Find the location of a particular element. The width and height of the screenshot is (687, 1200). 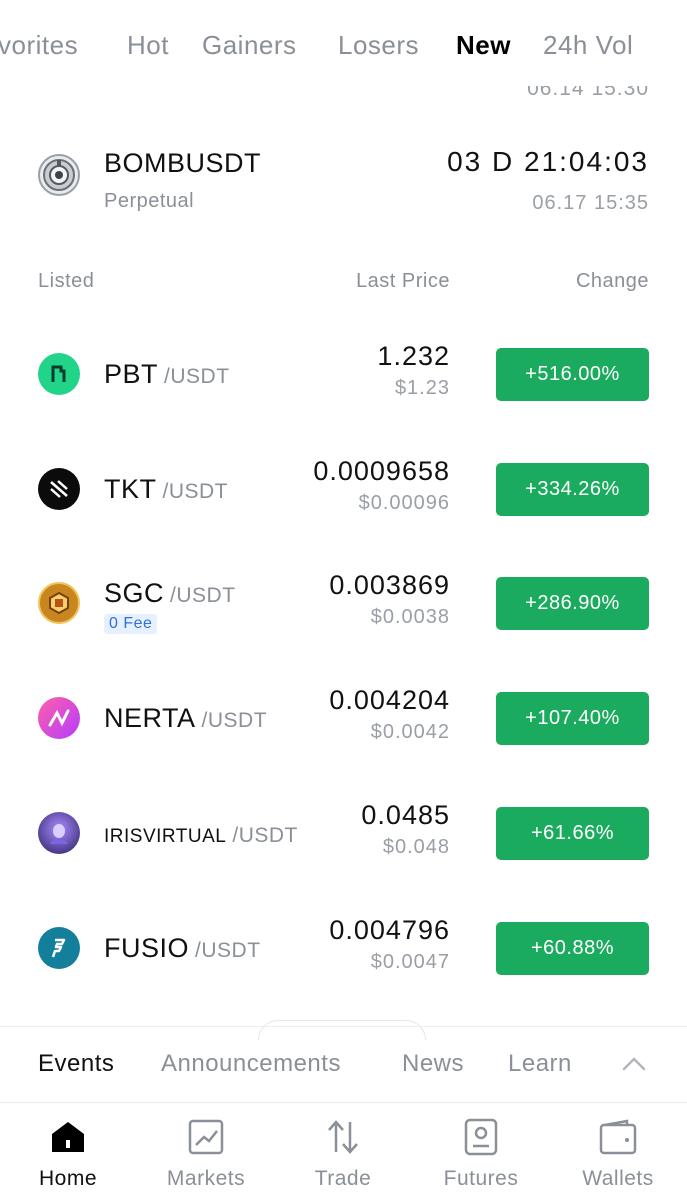

nav-home: Home is located at coordinates (68, 1151).